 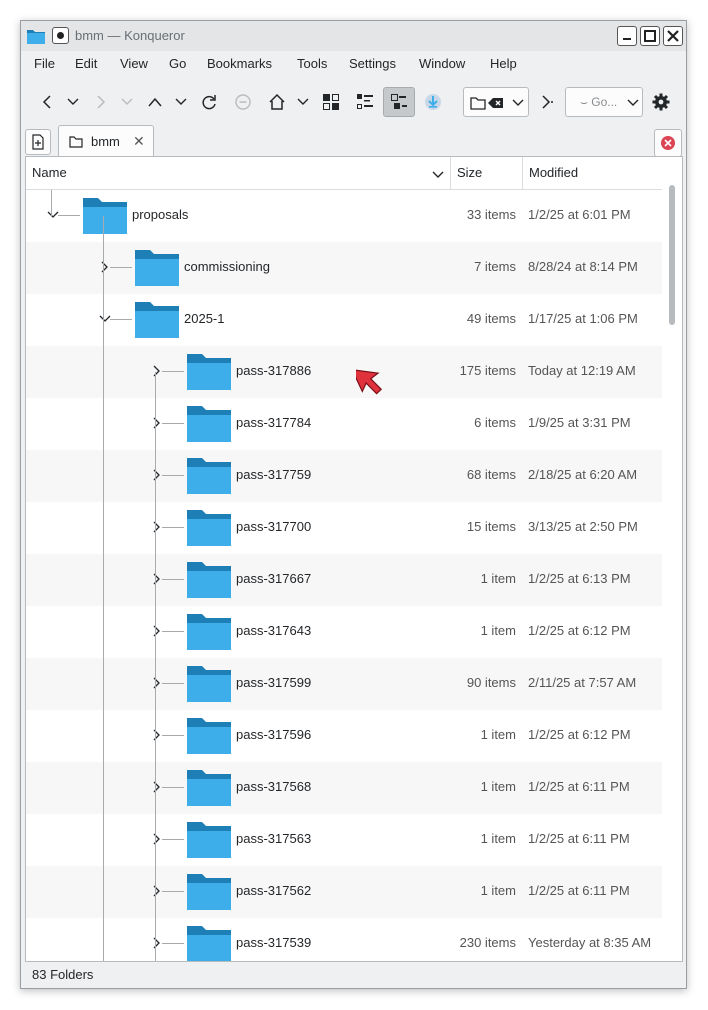 I want to click on close-window-button, so click(x=673, y=36).